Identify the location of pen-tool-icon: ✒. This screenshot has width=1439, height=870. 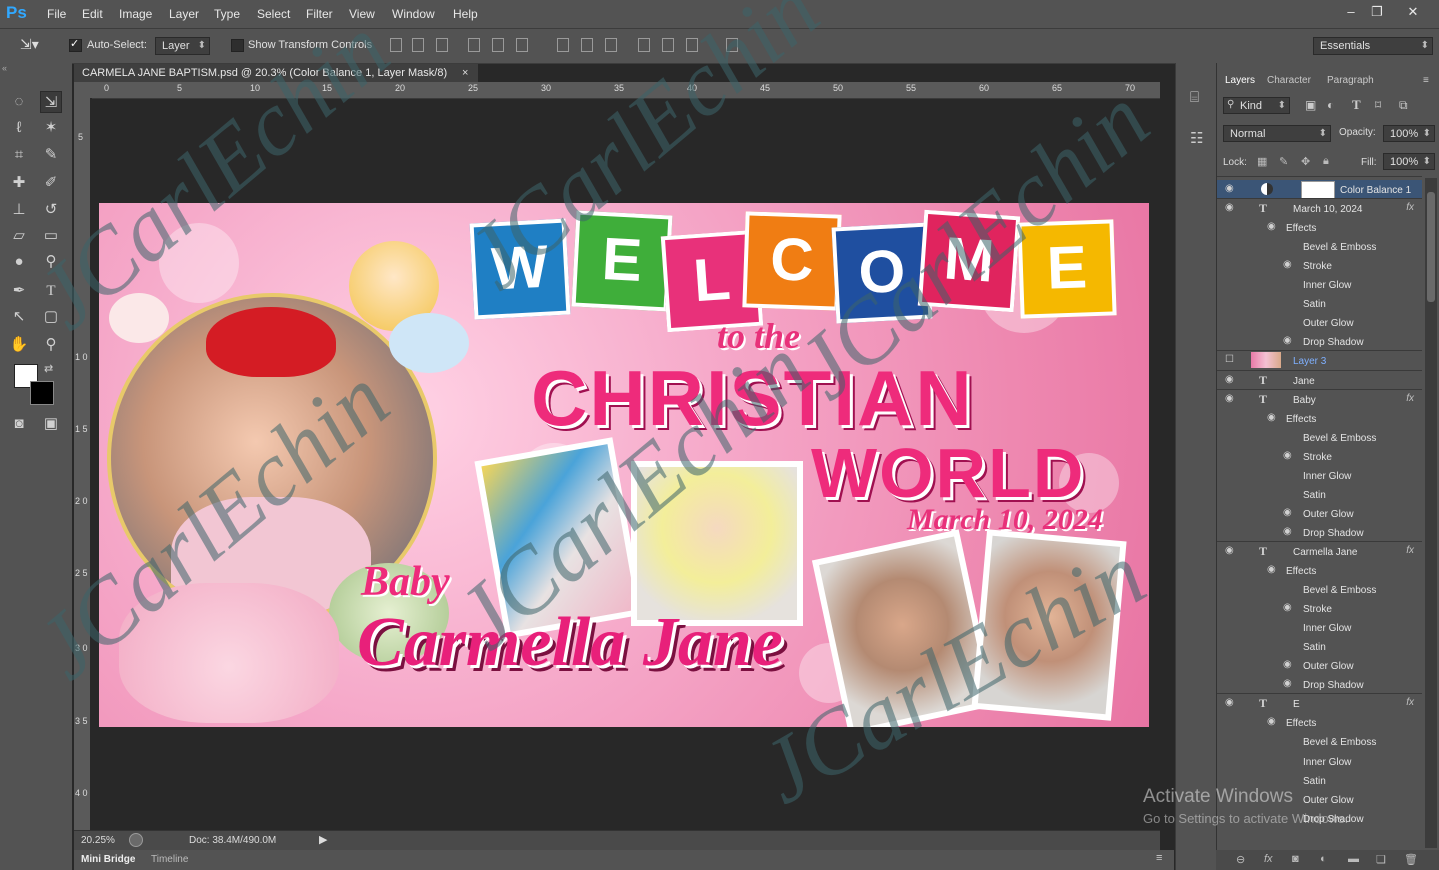
(19, 291).